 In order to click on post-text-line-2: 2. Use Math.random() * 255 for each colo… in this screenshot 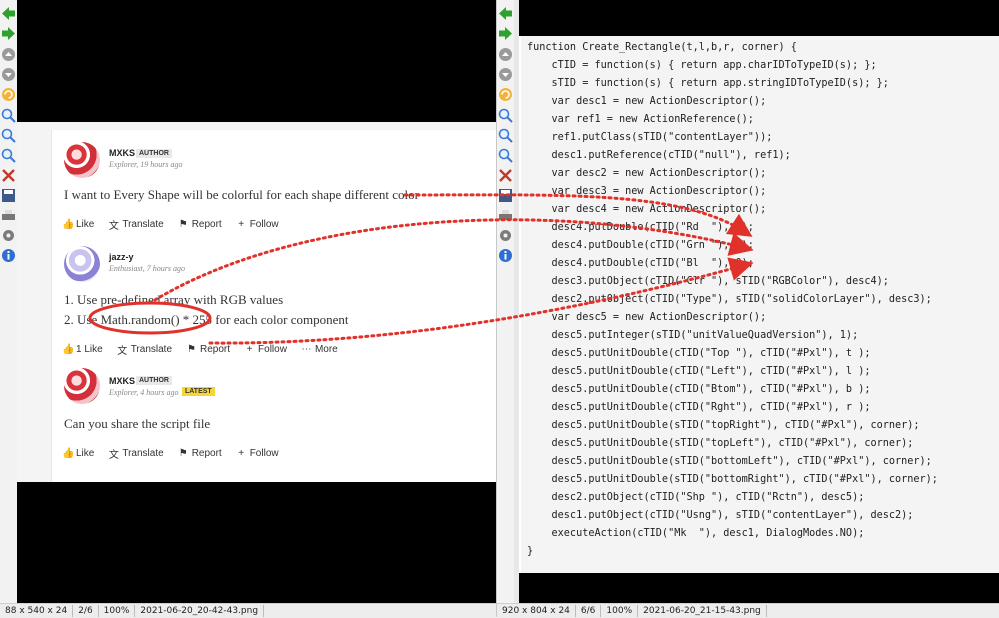, I will do `click(206, 319)`.